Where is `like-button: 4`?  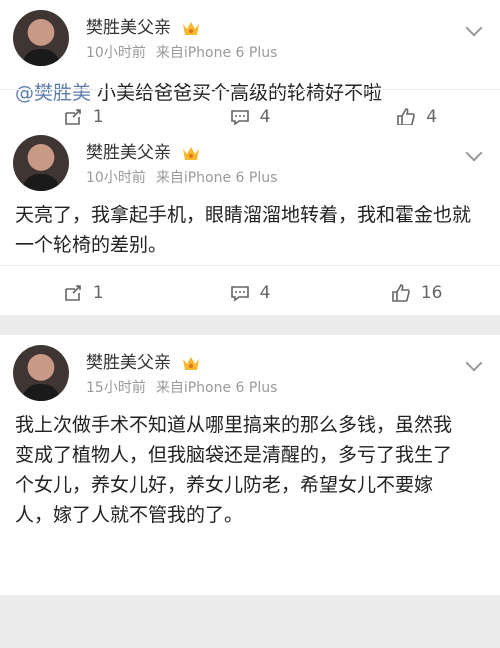
like-button: 4 is located at coordinates (416, 117).